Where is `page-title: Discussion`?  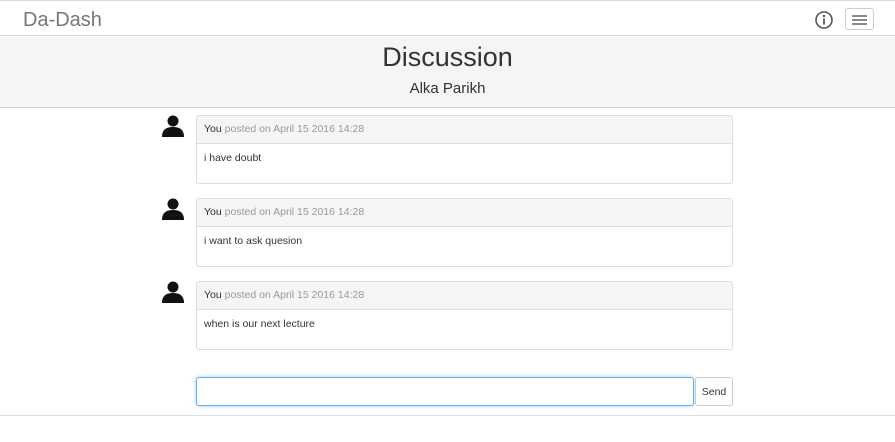 page-title: Discussion is located at coordinates (447, 57).